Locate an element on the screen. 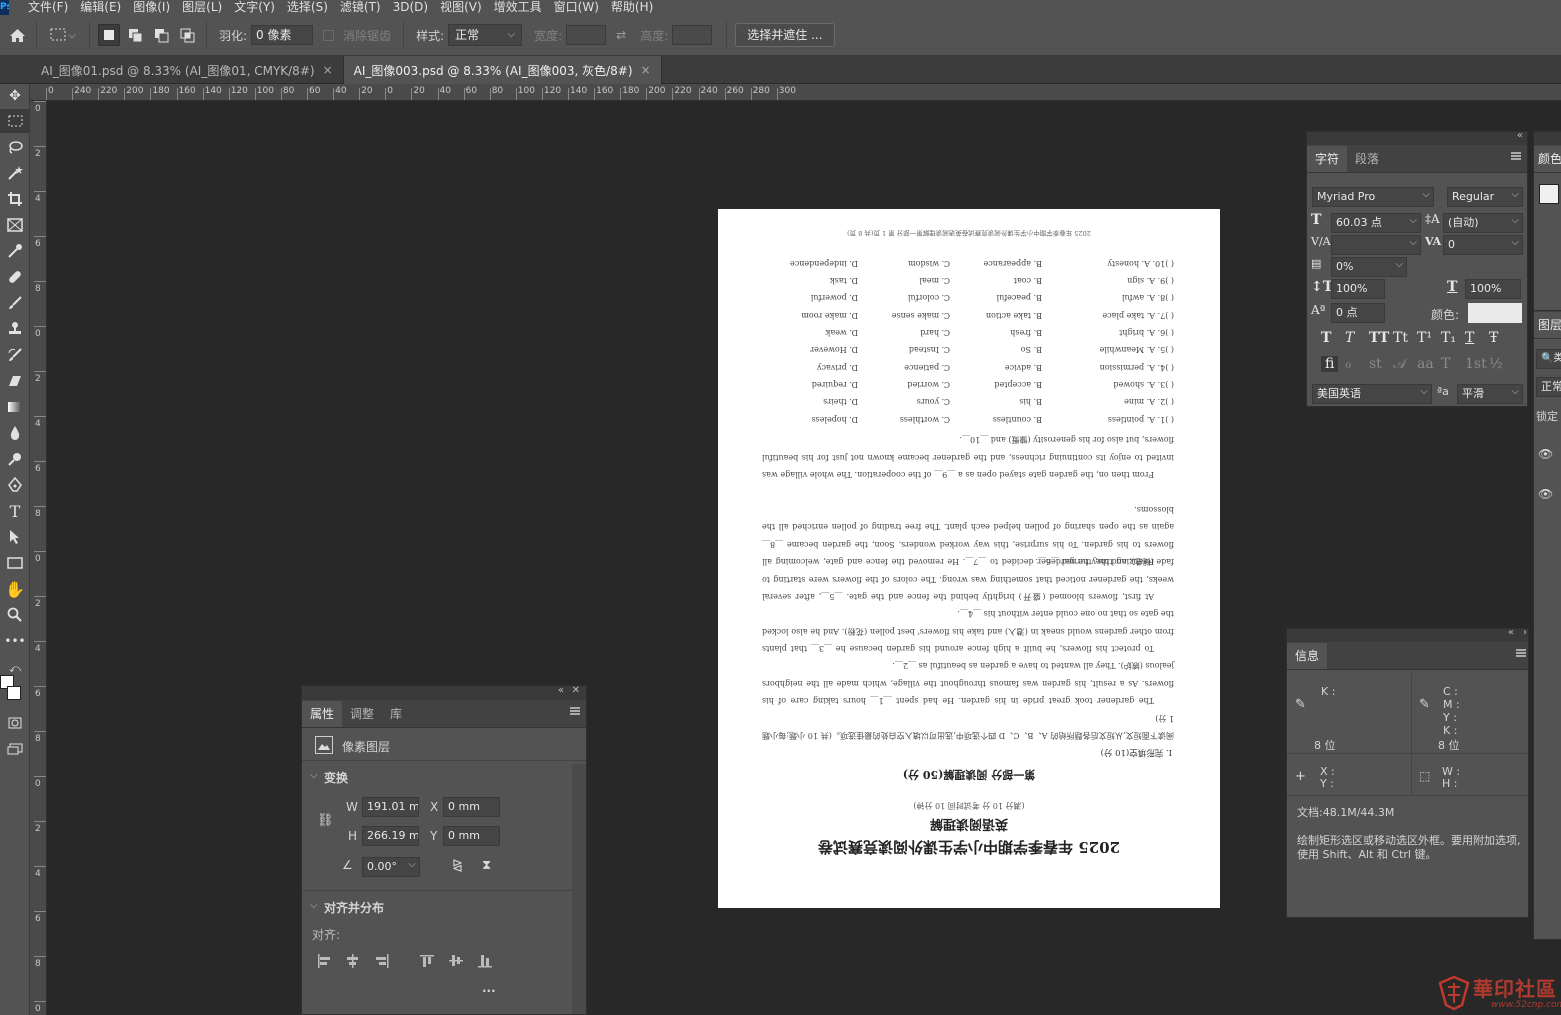 The width and height of the screenshot is (1561, 1015). y-field: 0 mm is located at coordinates (471, 836).